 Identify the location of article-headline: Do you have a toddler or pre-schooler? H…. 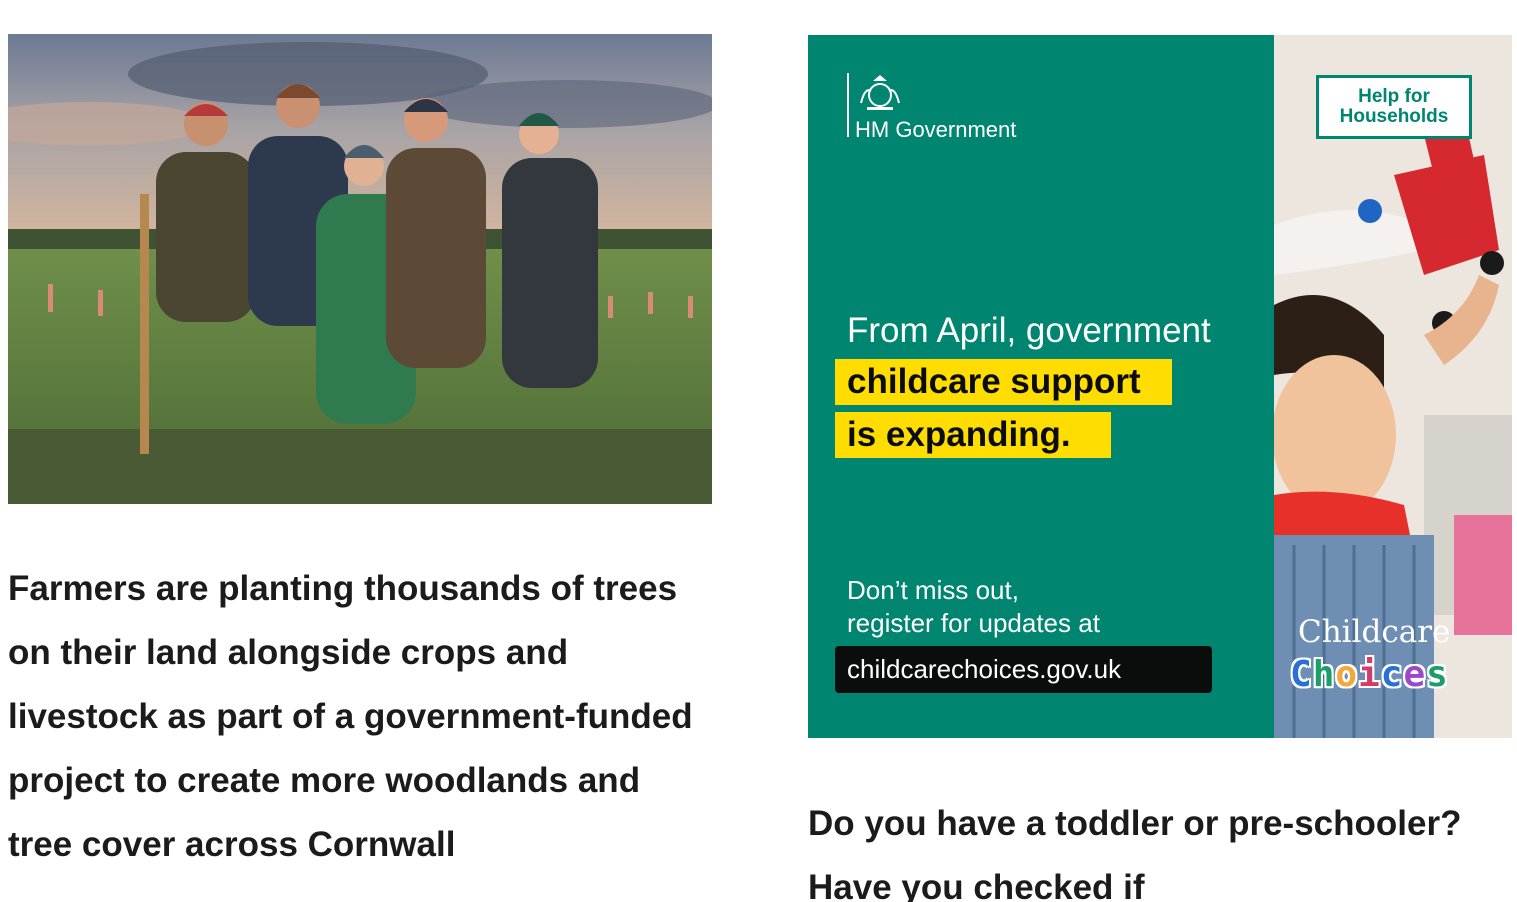
(1160, 847).